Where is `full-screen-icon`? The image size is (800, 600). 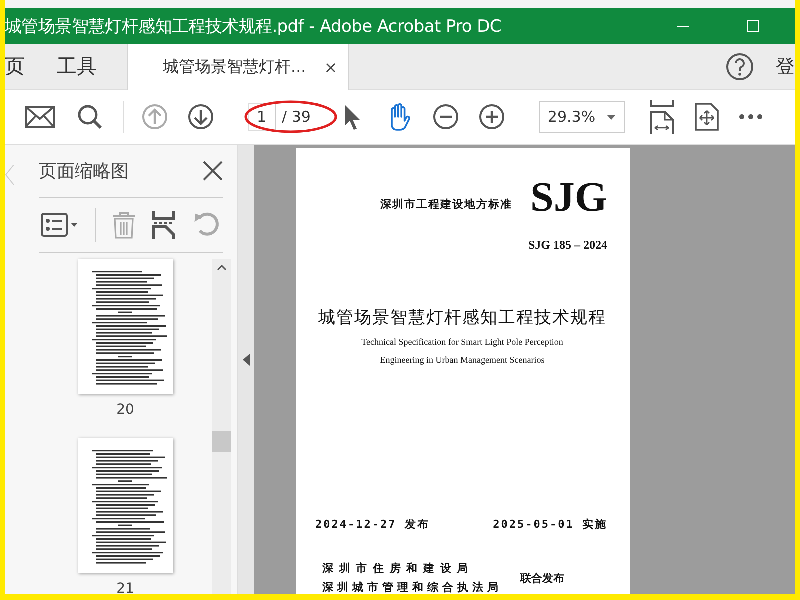 full-screen-icon is located at coordinates (706, 117).